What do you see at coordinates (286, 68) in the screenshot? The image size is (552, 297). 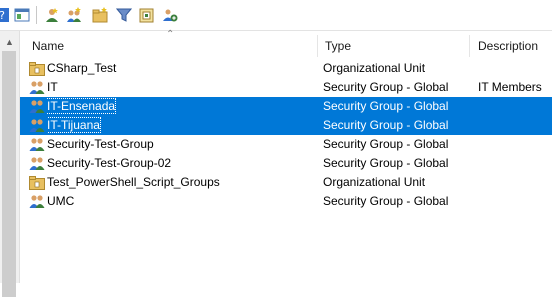 I see `list-item: CSharp_Test Organizational Unit` at bounding box center [286, 68].